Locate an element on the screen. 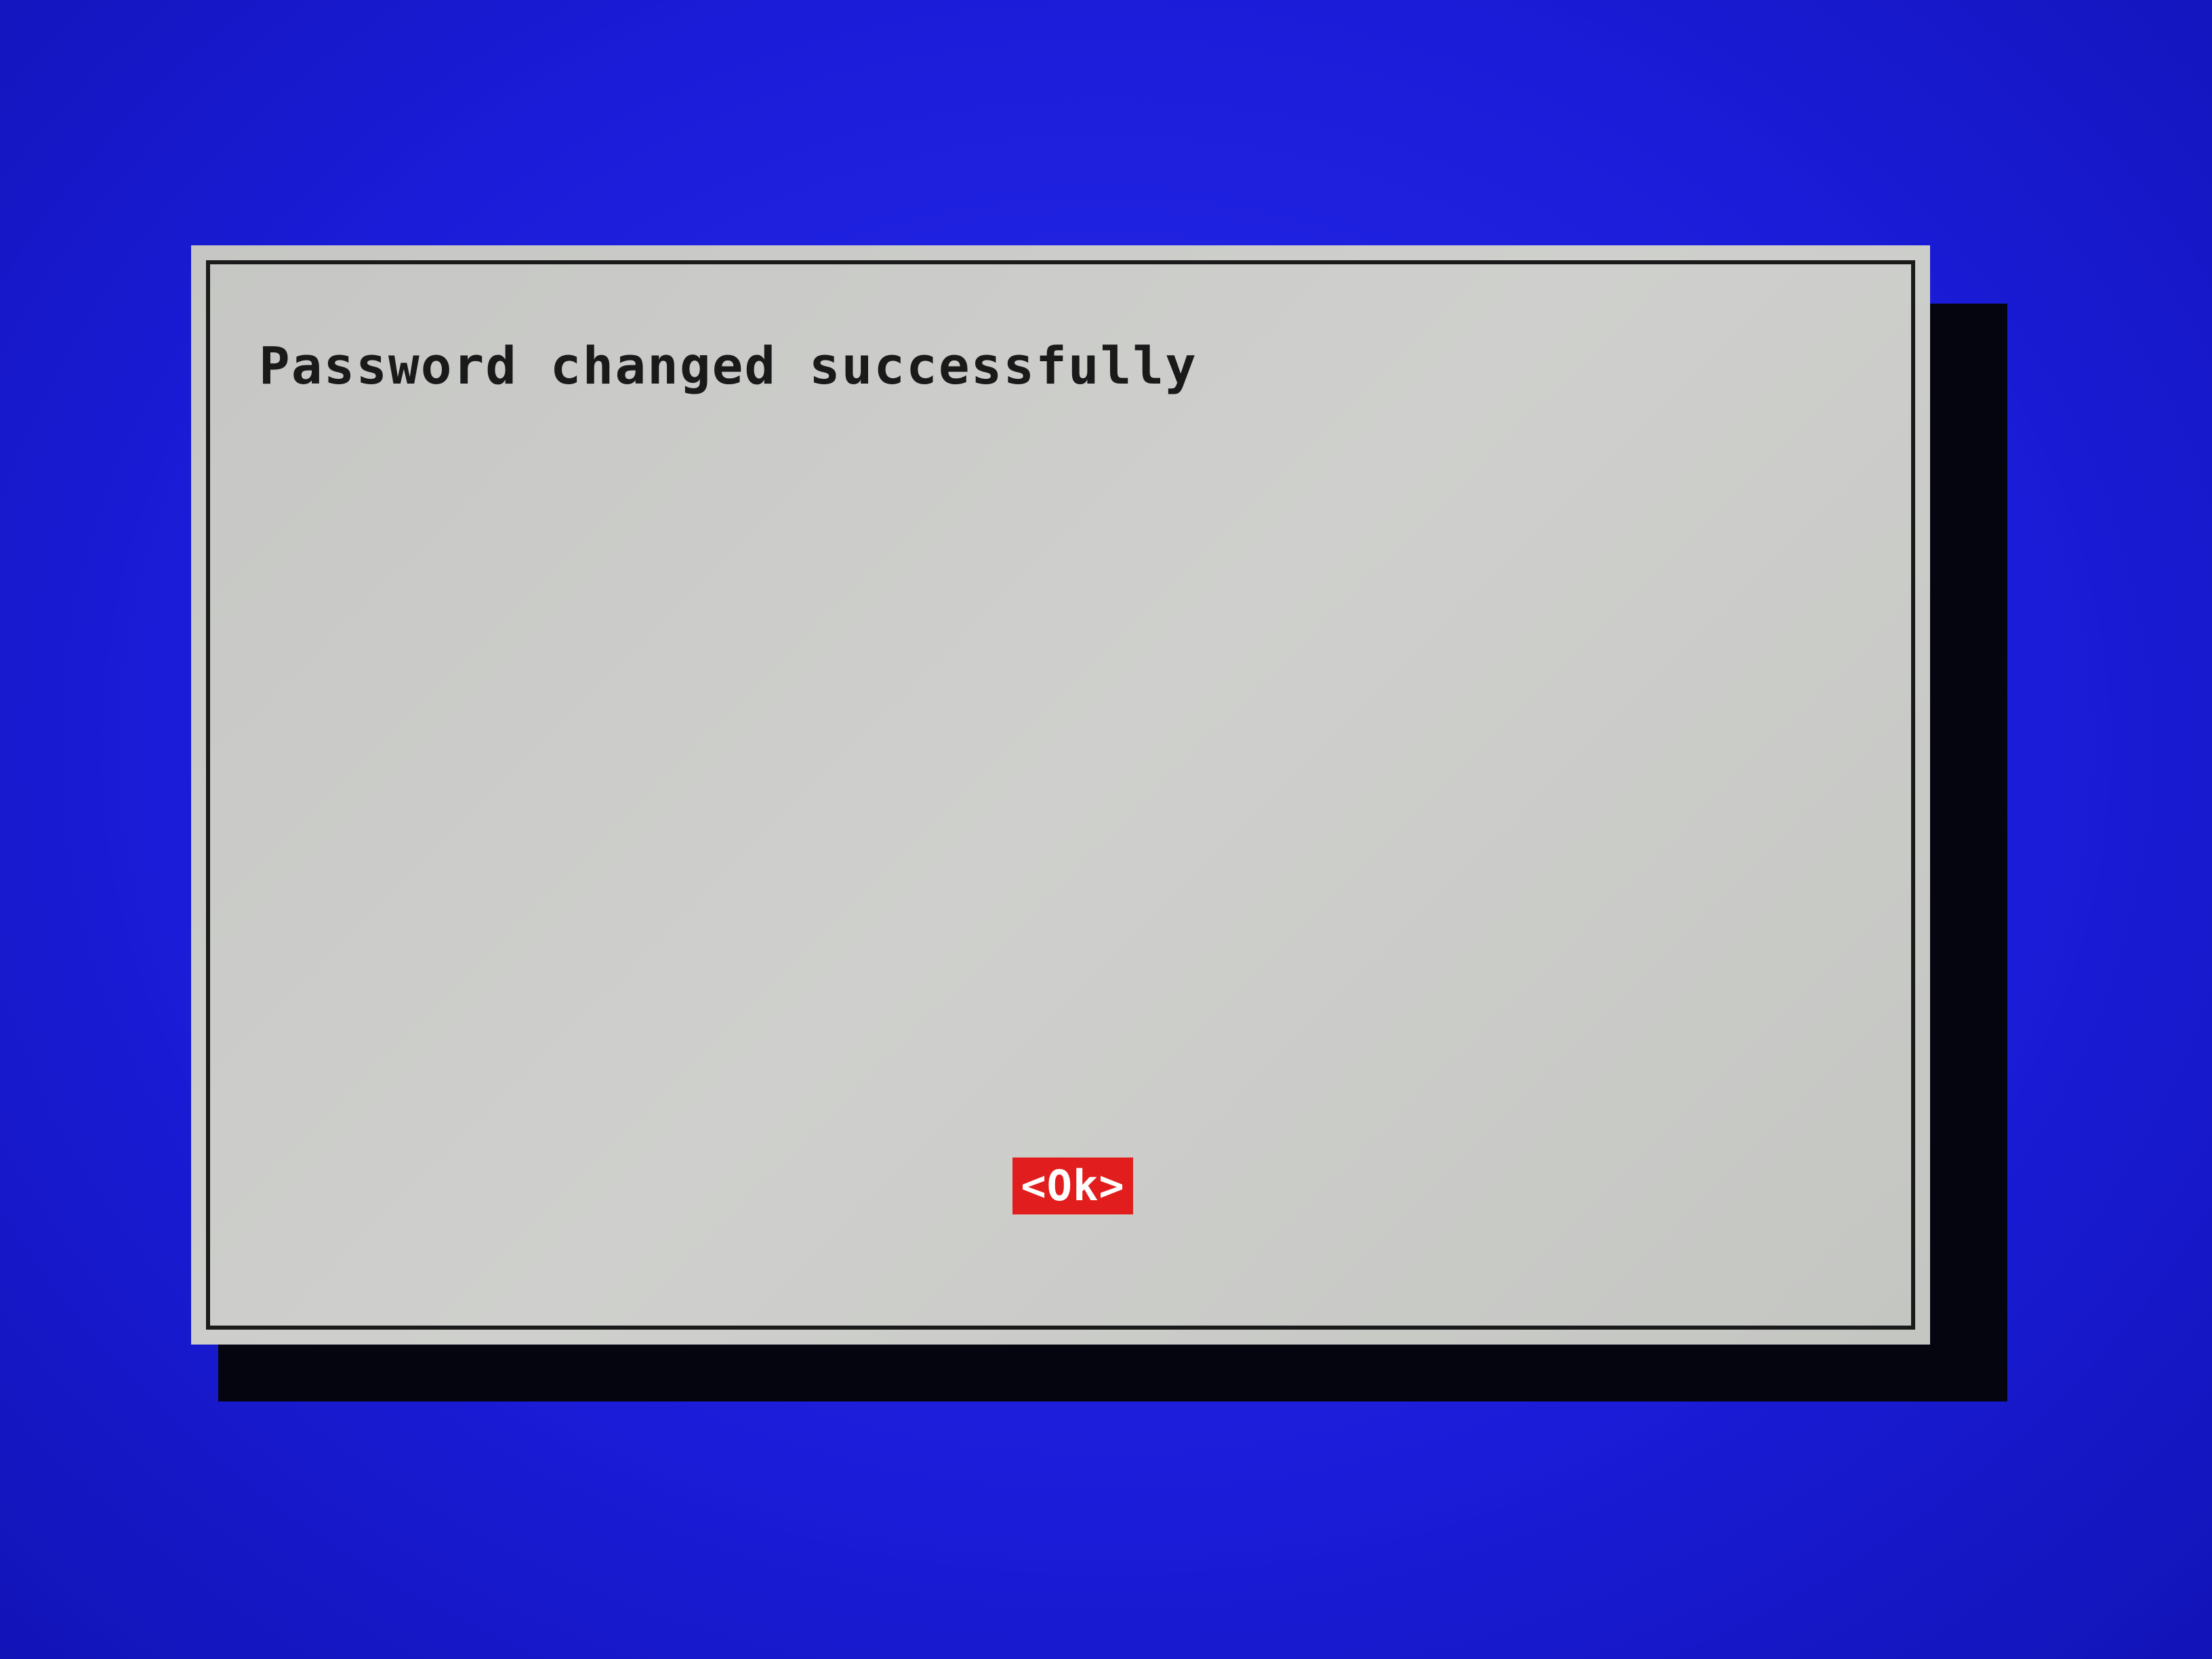 The width and height of the screenshot is (2212, 1659). dialog-message: Password changed successfully is located at coordinates (728, 365).